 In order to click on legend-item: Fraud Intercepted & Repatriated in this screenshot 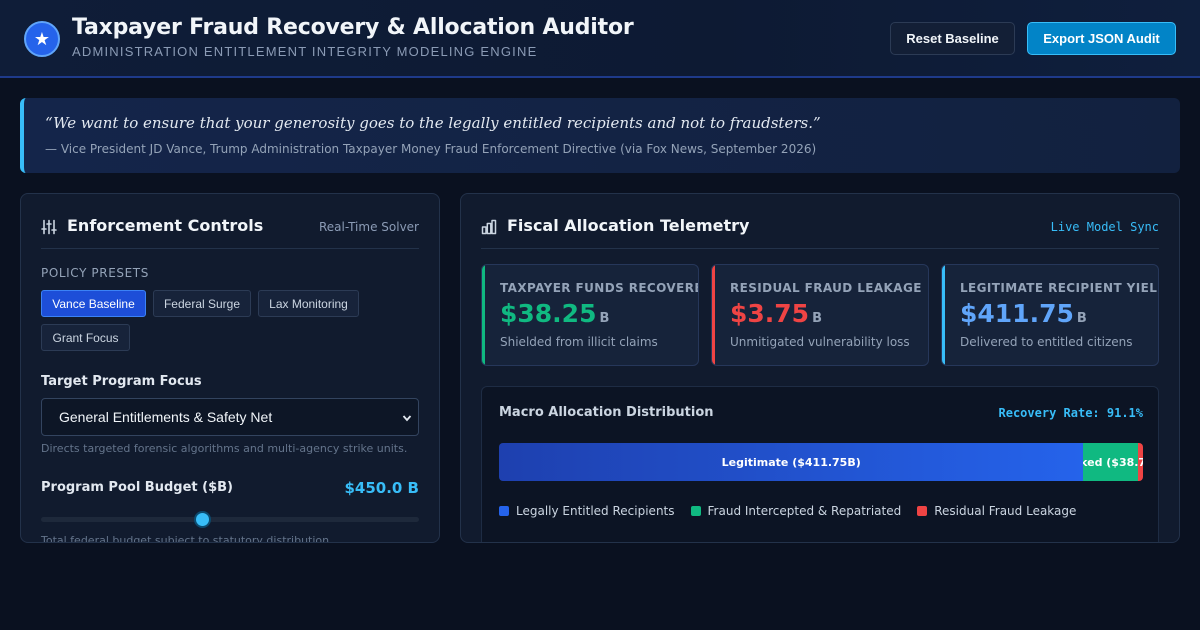, I will do `click(796, 511)`.